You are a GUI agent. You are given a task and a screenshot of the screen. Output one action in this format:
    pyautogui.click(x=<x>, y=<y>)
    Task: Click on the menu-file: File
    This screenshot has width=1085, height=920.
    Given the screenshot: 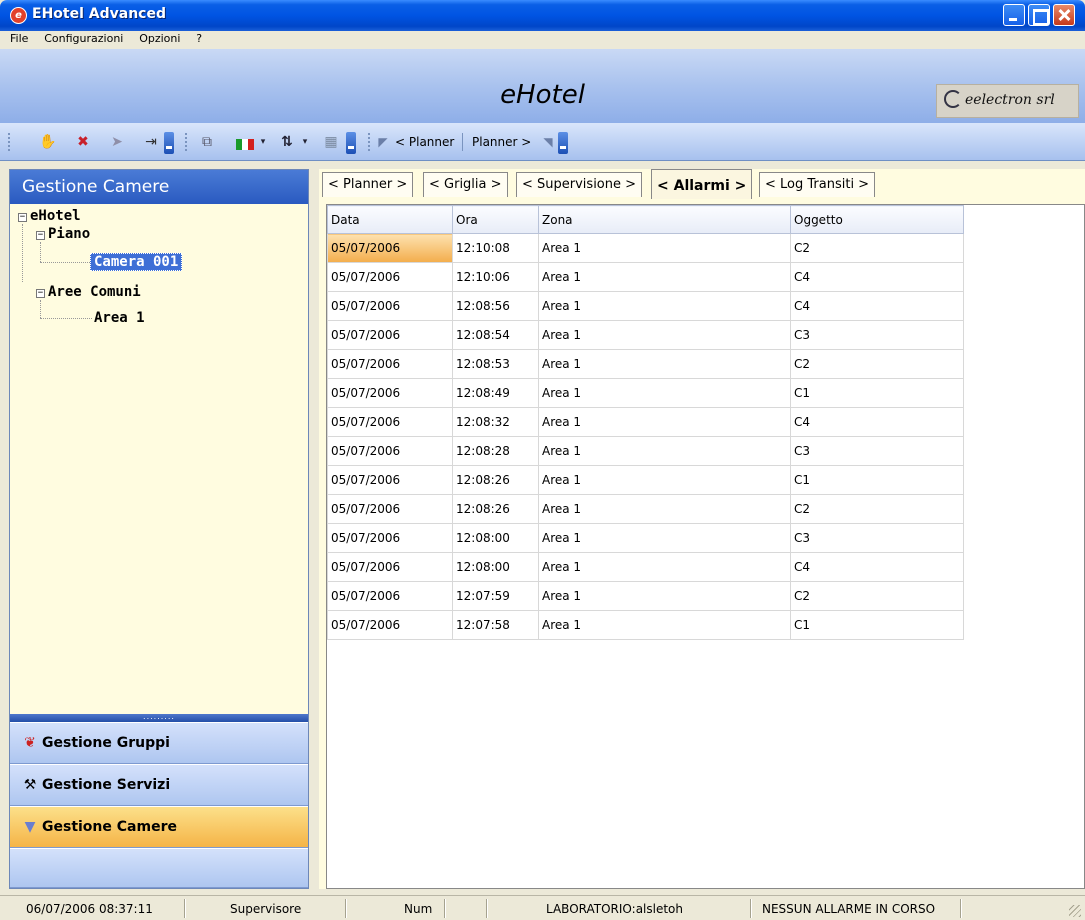 What is the action you would take?
    pyautogui.click(x=17, y=38)
    